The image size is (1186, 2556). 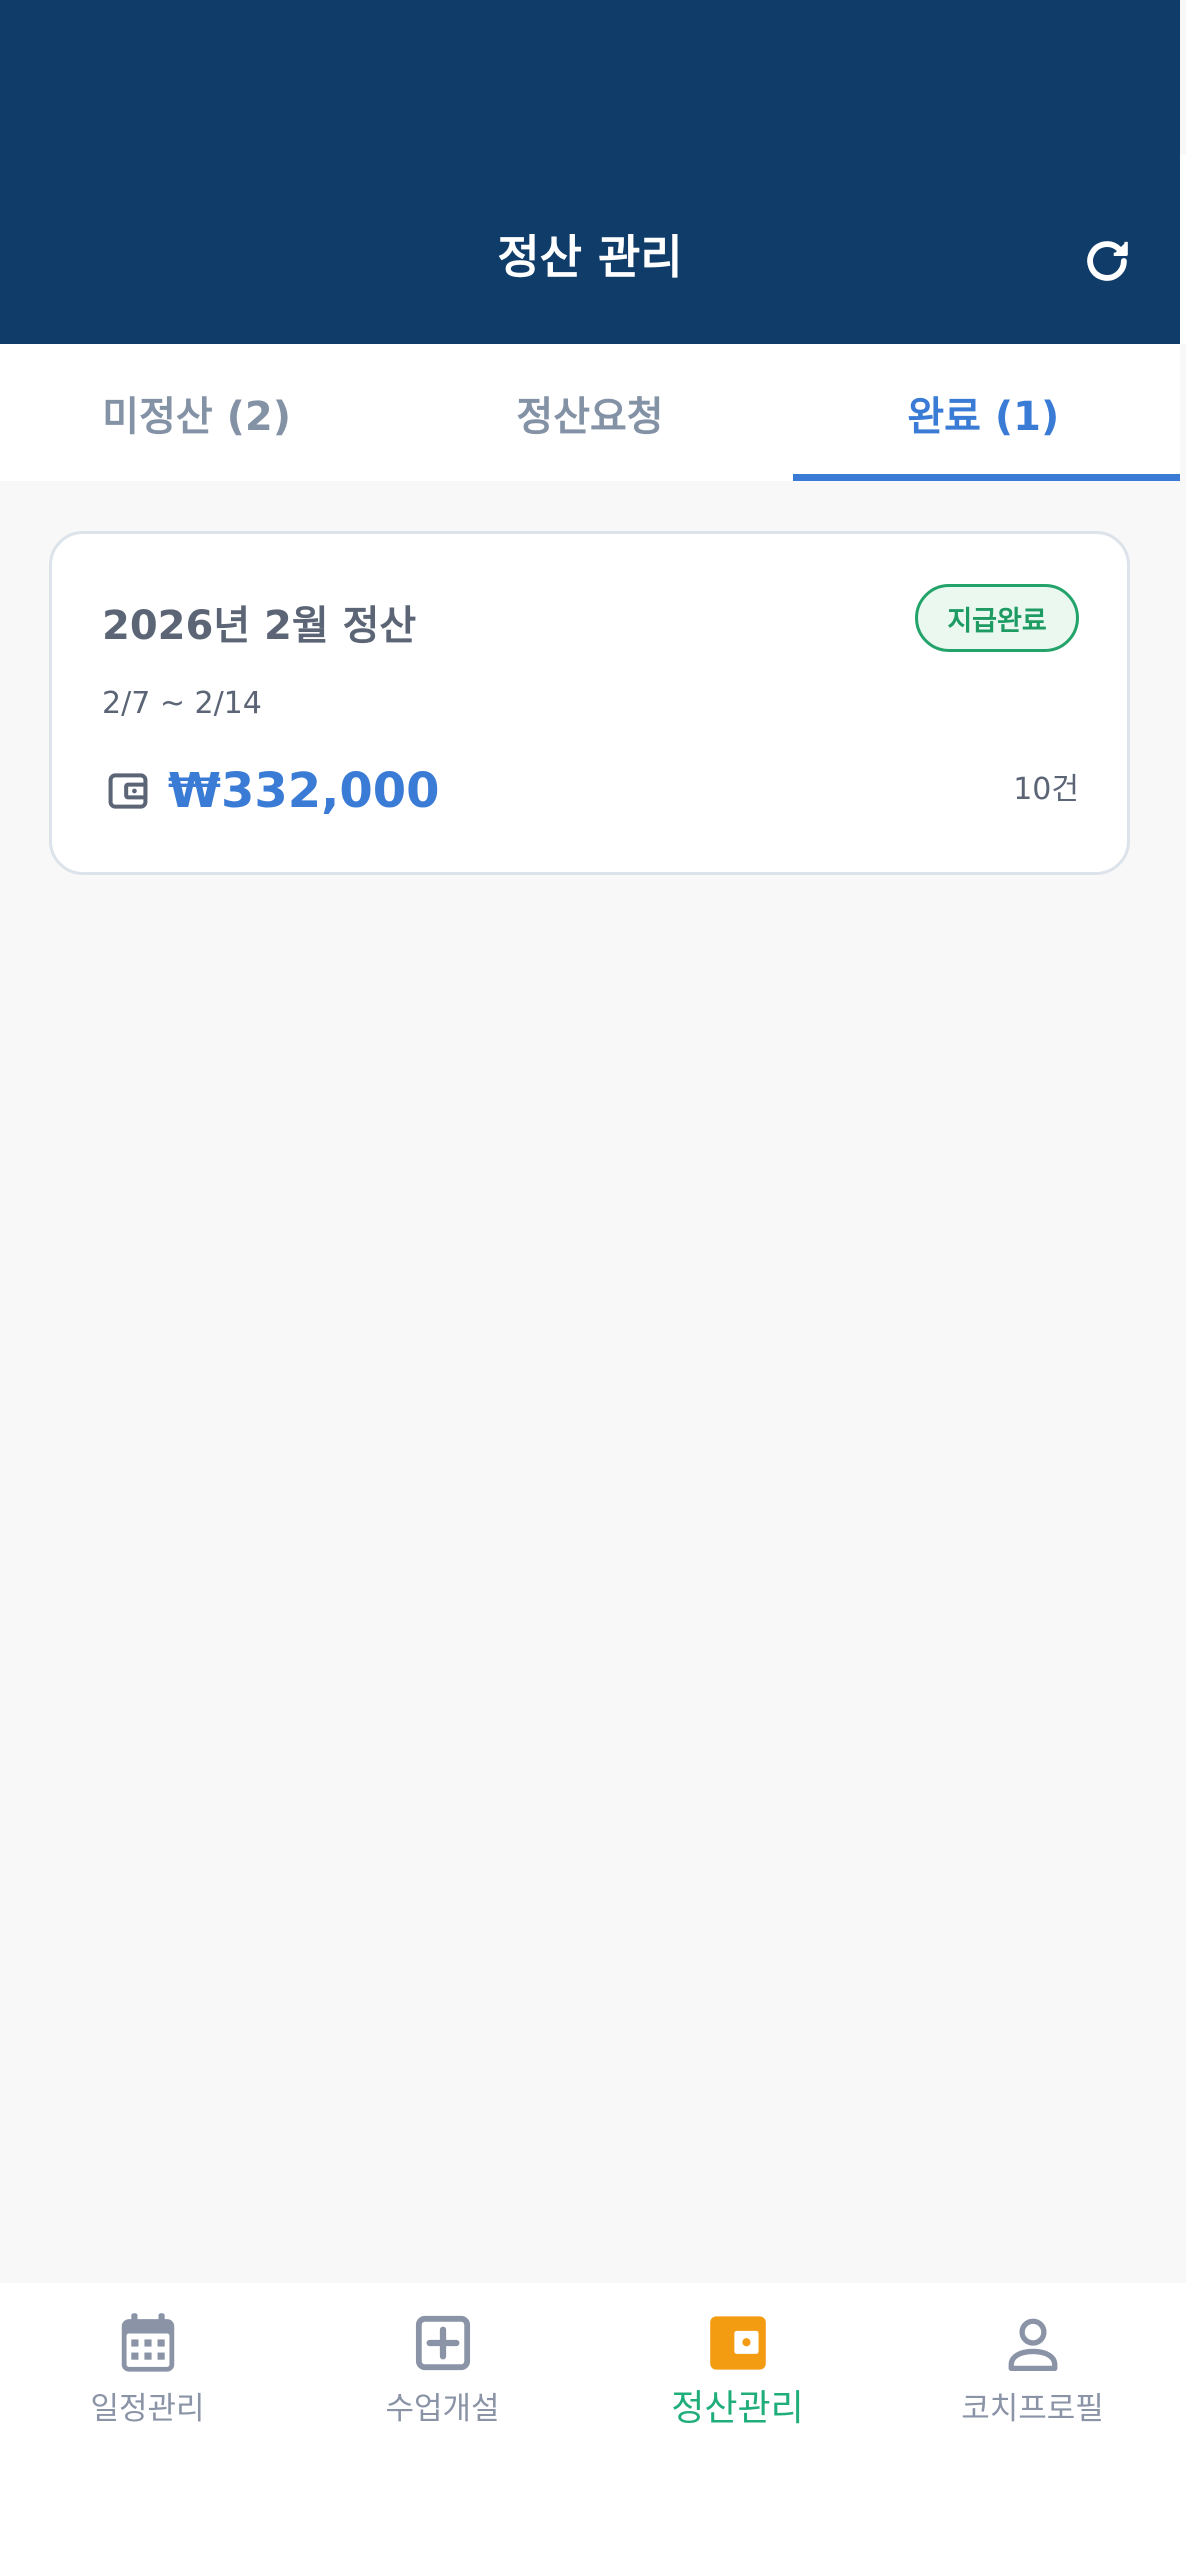 I want to click on status-badge: 지급완료, so click(x=997, y=618).